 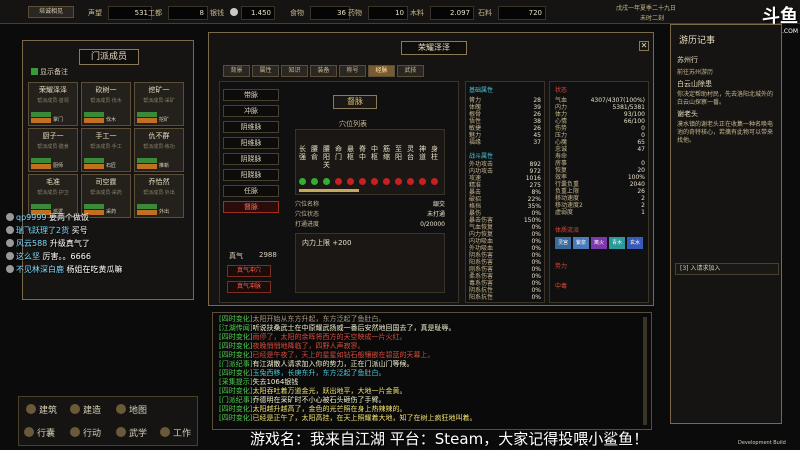 What do you see at coordinates (617, 243) in the screenshot?
I see `bloodline-chip: 青木` at bounding box center [617, 243].